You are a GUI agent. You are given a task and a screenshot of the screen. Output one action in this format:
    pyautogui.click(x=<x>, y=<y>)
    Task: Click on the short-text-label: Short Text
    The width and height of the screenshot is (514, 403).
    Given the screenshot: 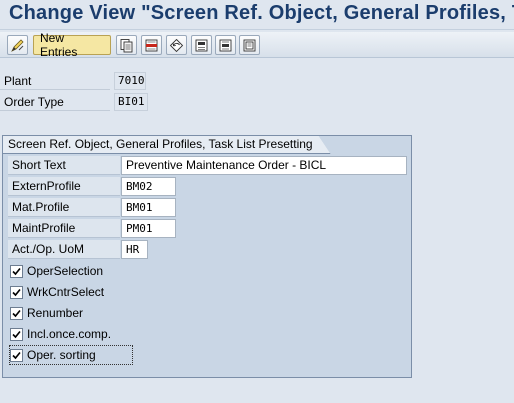 What is the action you would take?
    pyautogui.click(x=64, y=165)
    